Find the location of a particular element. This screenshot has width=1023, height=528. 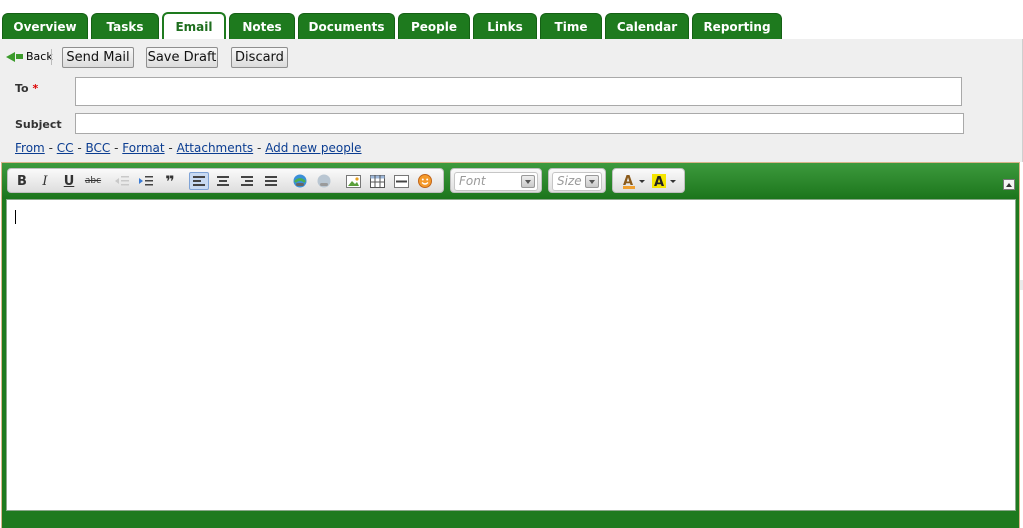

tab-email: Email is located at coordinates (194, 26).